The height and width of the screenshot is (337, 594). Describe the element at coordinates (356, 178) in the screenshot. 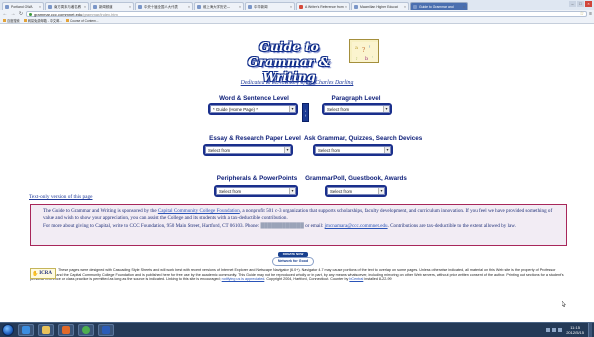

I see `heading-grammarpoll: GrammarPoll, Guestbook, Awards` at that location.